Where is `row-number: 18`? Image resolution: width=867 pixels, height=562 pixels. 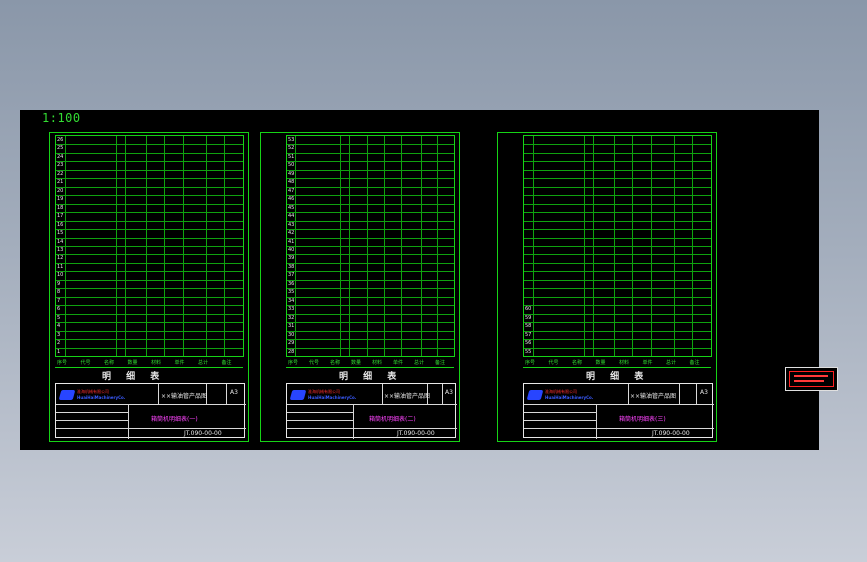 row-number: 18 is located at coordinates (60, 207).